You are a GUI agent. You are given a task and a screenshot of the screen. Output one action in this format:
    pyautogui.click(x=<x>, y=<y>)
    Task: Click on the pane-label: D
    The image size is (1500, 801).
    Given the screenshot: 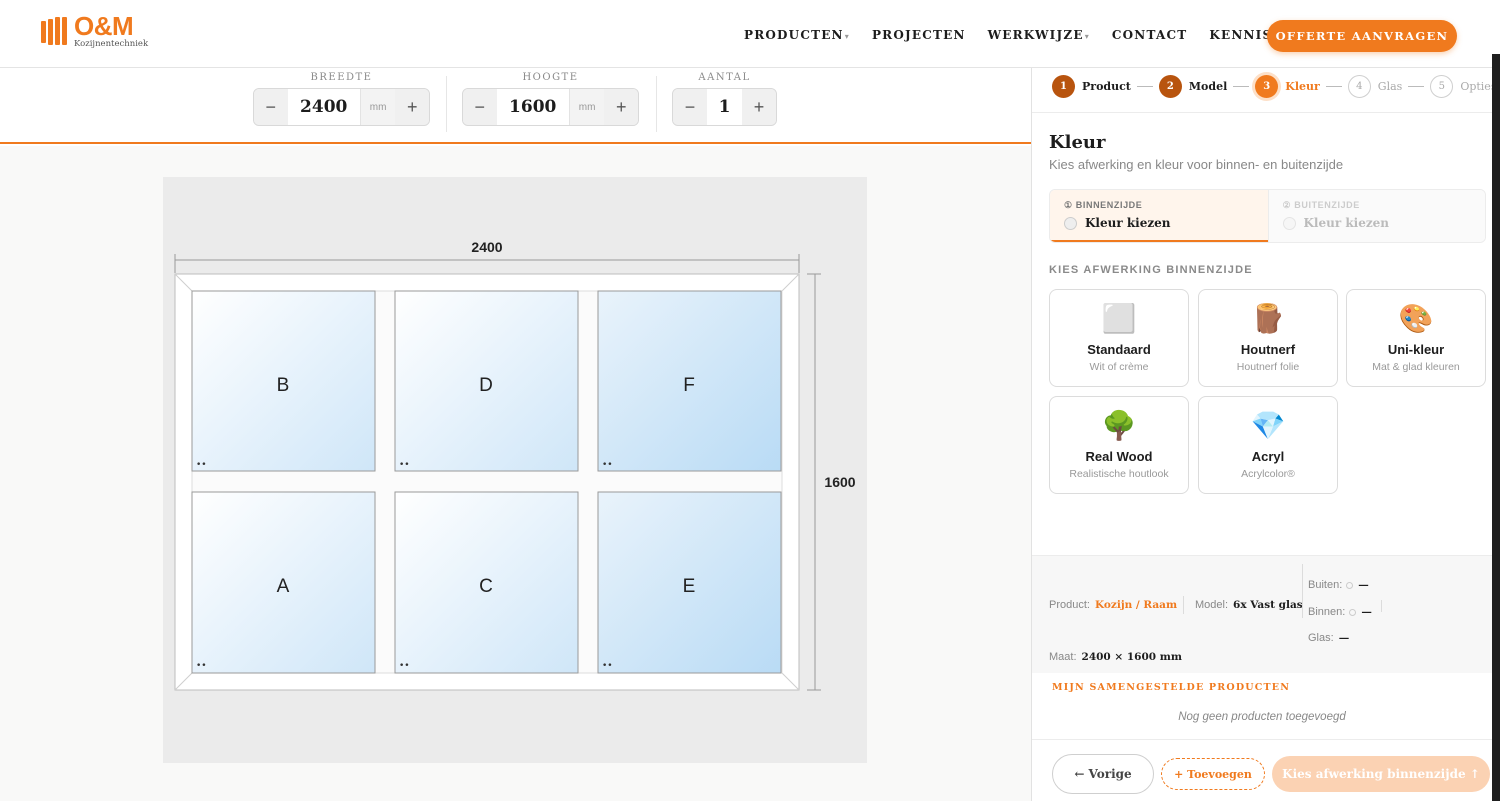 What is the action you would take?
    pyautogui.click(x=486, y=385)
    